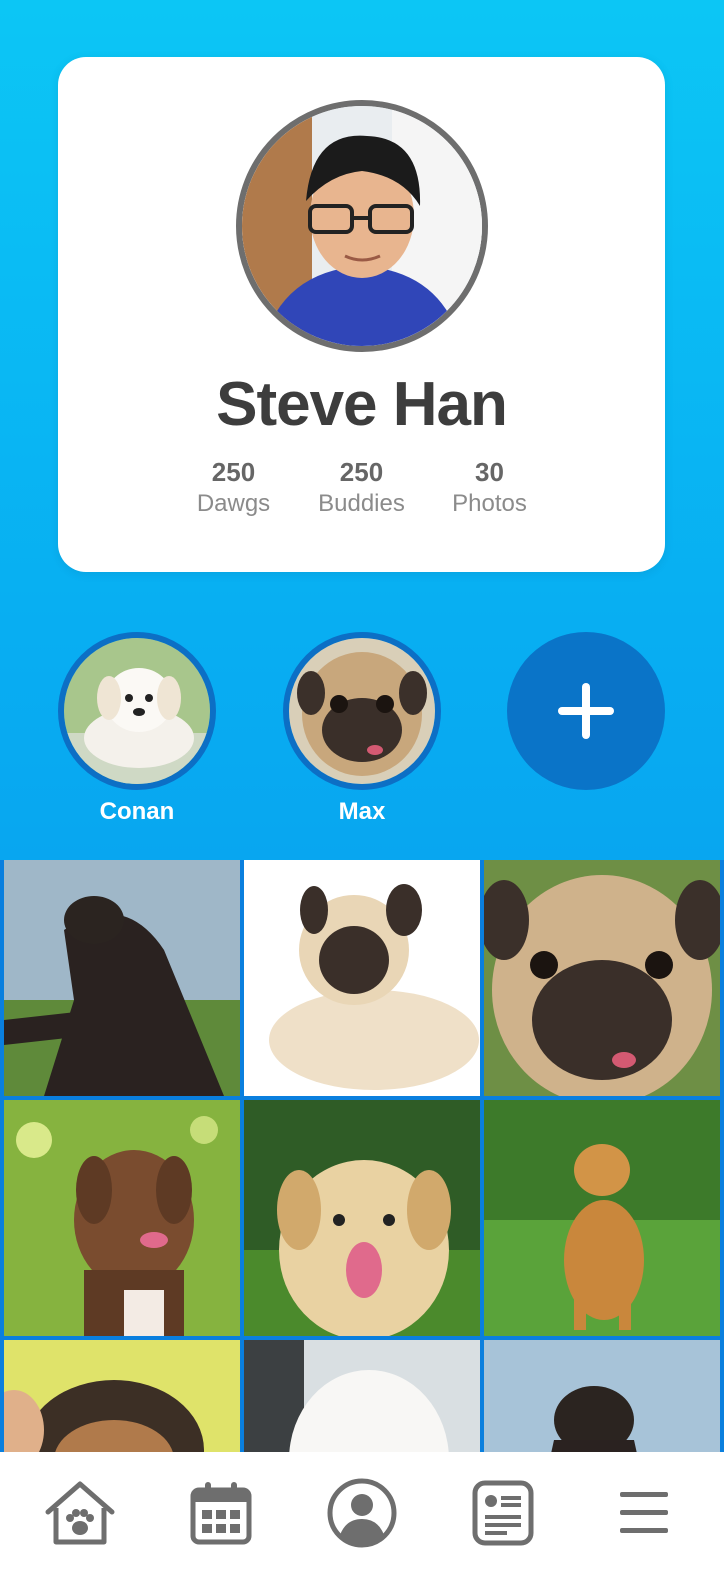  Describe the element at coordinates (362, 226) in the screenshot. I see `profile-avatar` at that location.